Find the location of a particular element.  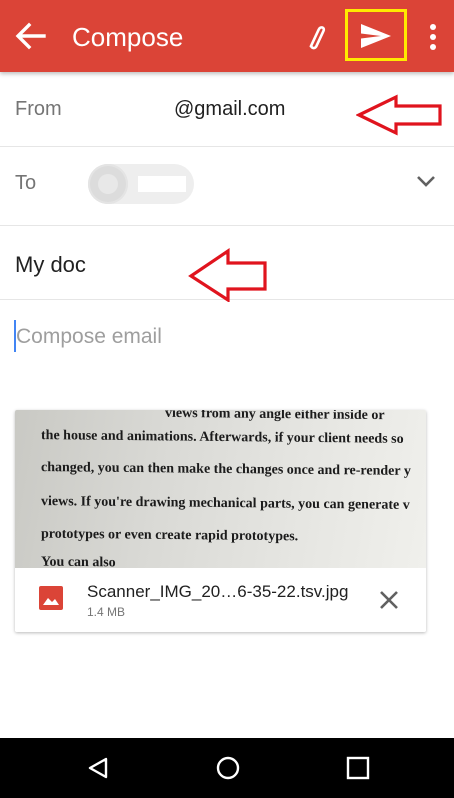

send-icon is located at coordinates (376, 36).